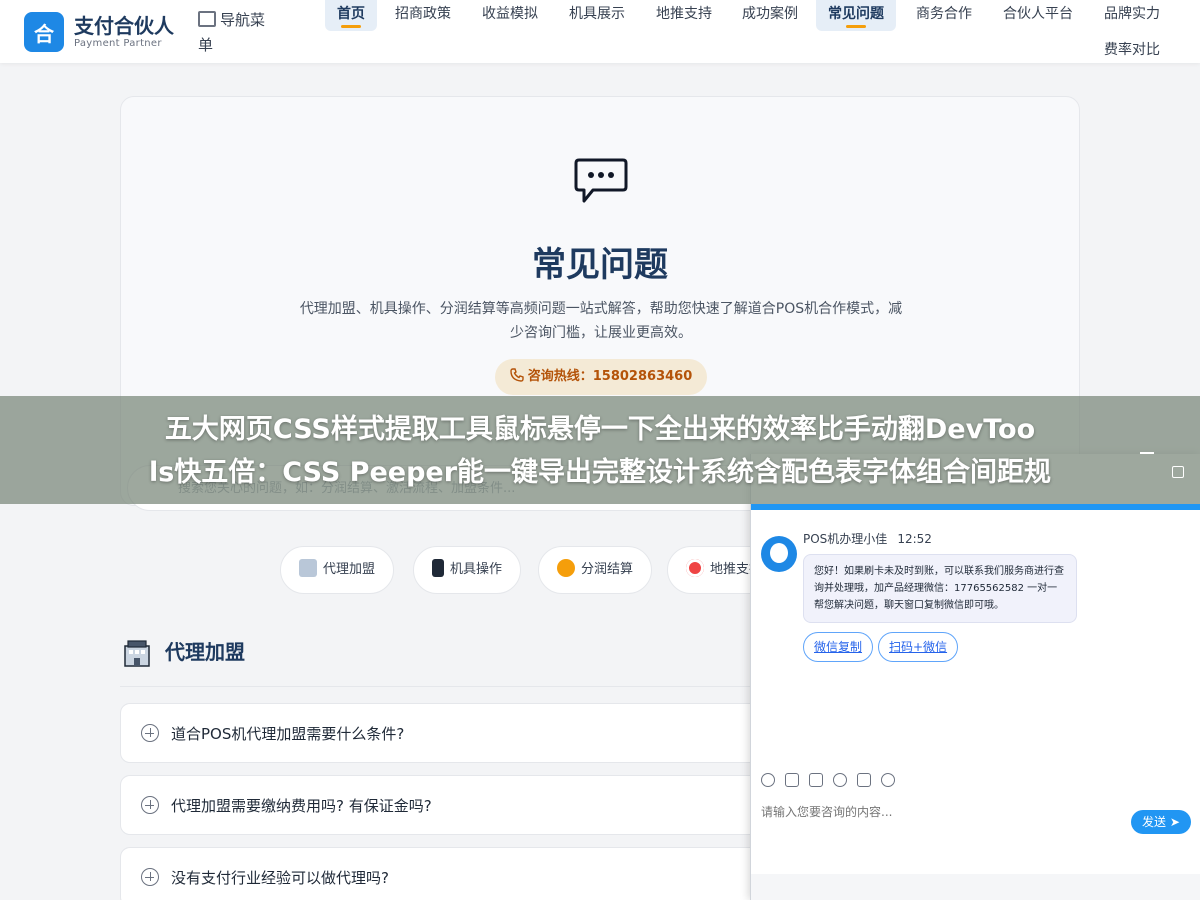  Describe the element at coordinates (838, 647) in the screenshot. I see `copy-wechat-button: 微信复制` at that location.